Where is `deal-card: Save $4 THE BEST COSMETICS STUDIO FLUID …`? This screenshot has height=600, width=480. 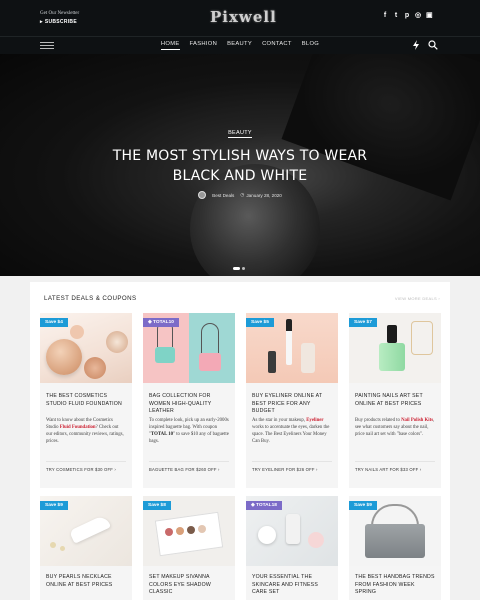
deal-card: Save $4 THE BEST COSMETICS STUDIO FLUID … is located at coordinates (86, 400).